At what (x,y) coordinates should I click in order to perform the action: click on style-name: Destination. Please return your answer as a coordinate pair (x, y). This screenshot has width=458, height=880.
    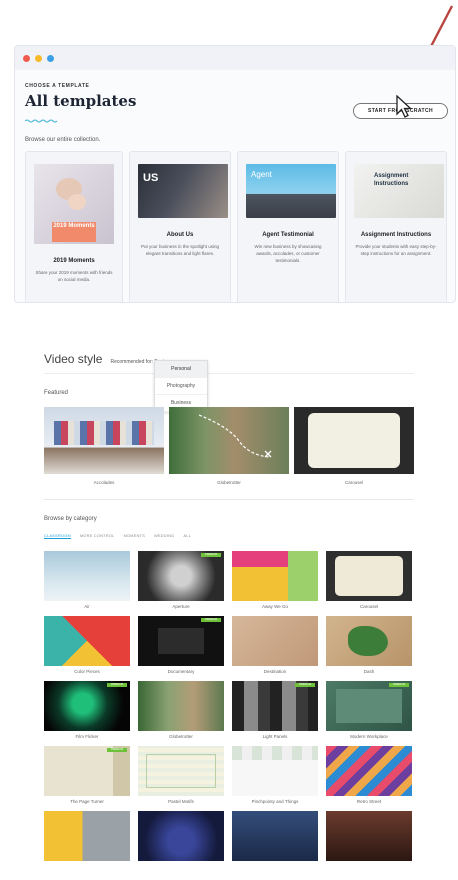
    Looking at the image, I should click on (275, 671).